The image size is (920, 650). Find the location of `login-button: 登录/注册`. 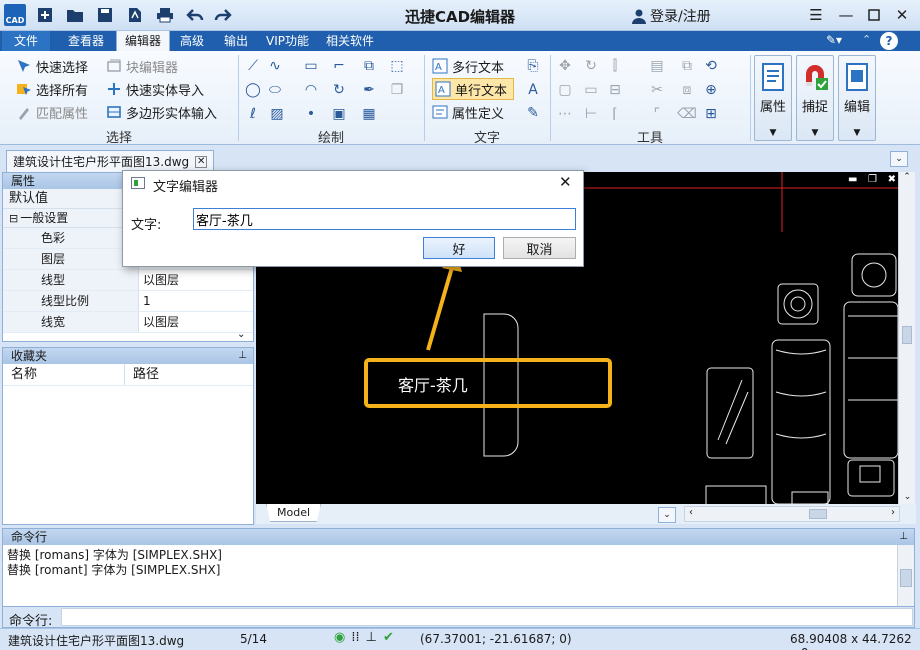

login-button: 登录/注册 is located at coordinates (671, 16).